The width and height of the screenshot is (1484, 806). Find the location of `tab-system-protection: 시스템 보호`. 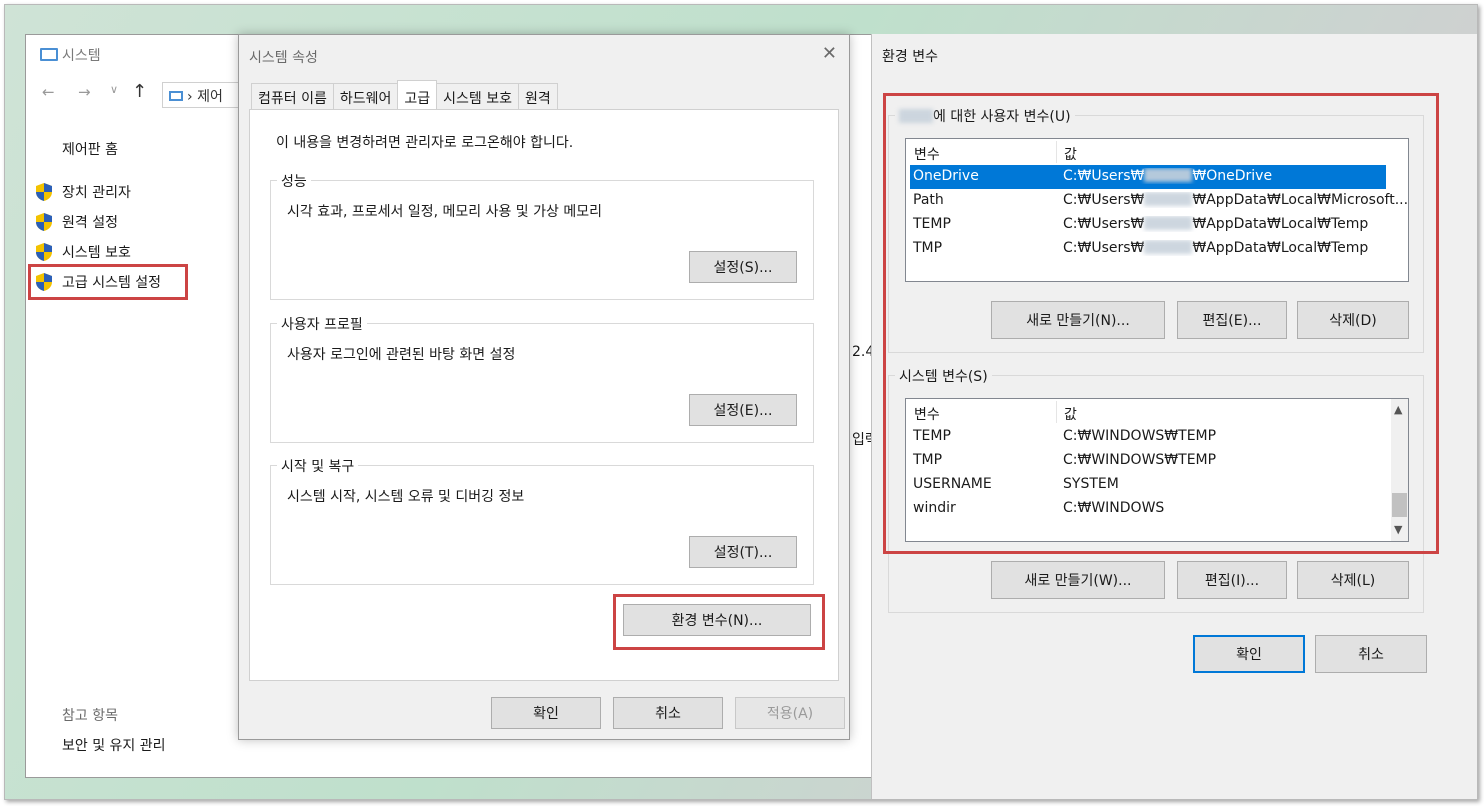

tab-system-protection: 시스템 보호 is located at coordinates (478, 96).